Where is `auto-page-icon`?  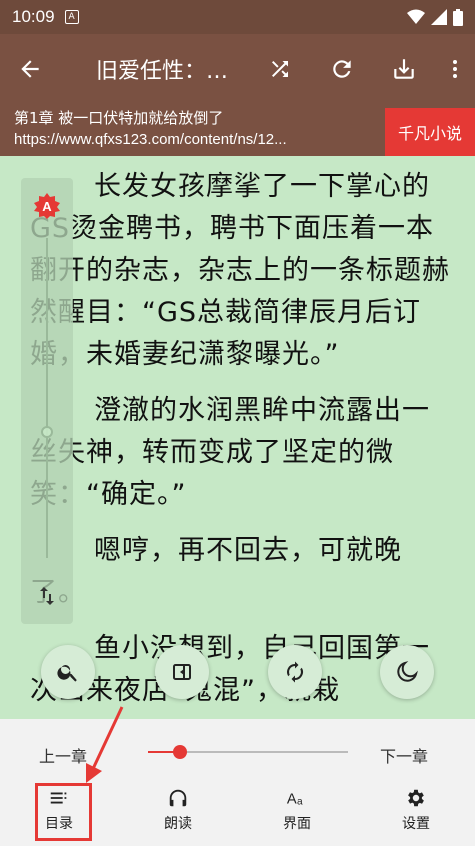 auto-page-icon is located at coordinates (182, 672).